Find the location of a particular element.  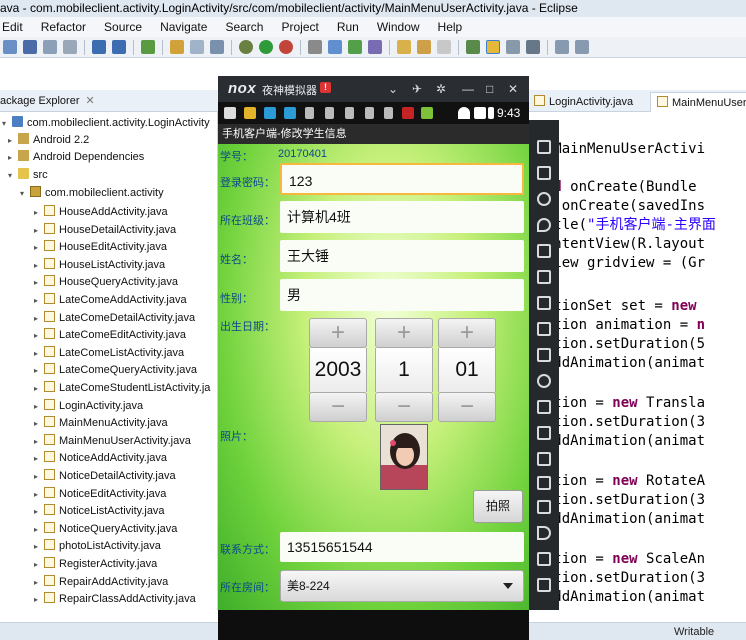

terminal-icon is located at coordinates (217, 47).